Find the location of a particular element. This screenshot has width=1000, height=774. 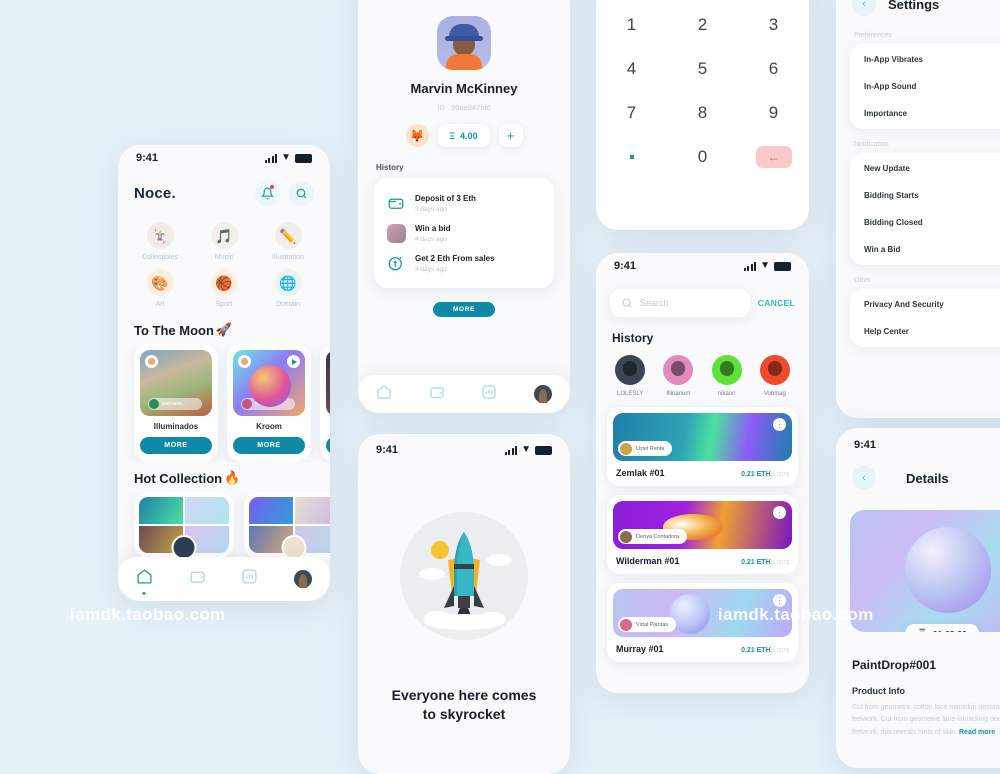

key-decimal is located at coordinates (631, 157).